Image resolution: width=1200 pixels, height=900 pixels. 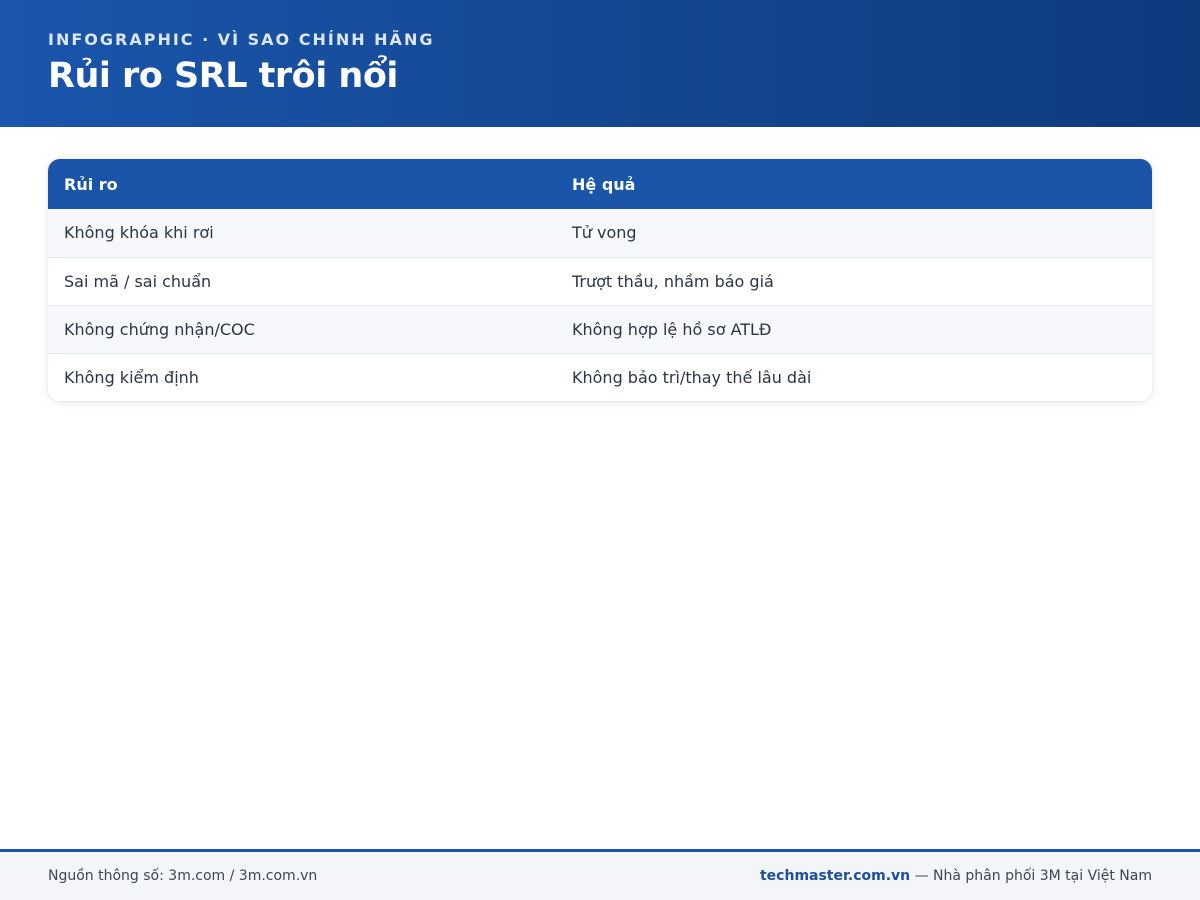 I want to click on page-title: Rủi ro SRL trôi nổi, so click(x=223, y=76).